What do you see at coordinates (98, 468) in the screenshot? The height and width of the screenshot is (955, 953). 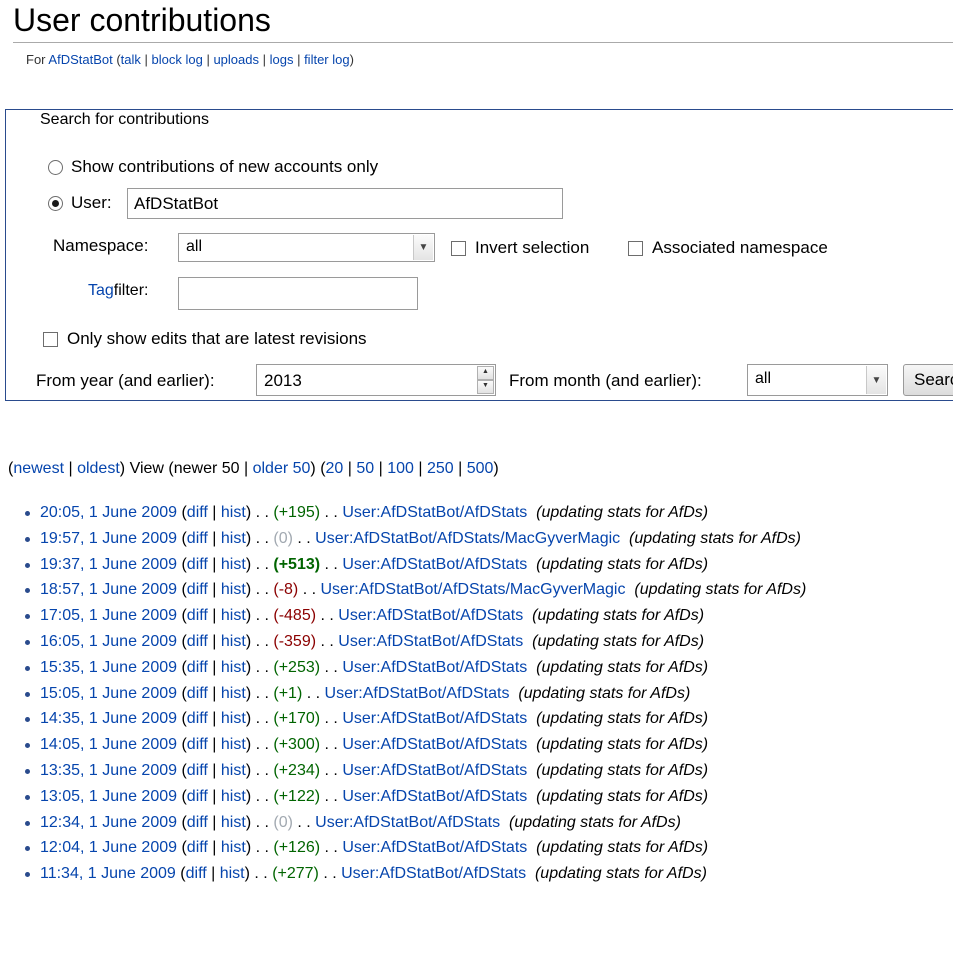 I see `oldest-link: oldest` at bounding box center [98, 468].